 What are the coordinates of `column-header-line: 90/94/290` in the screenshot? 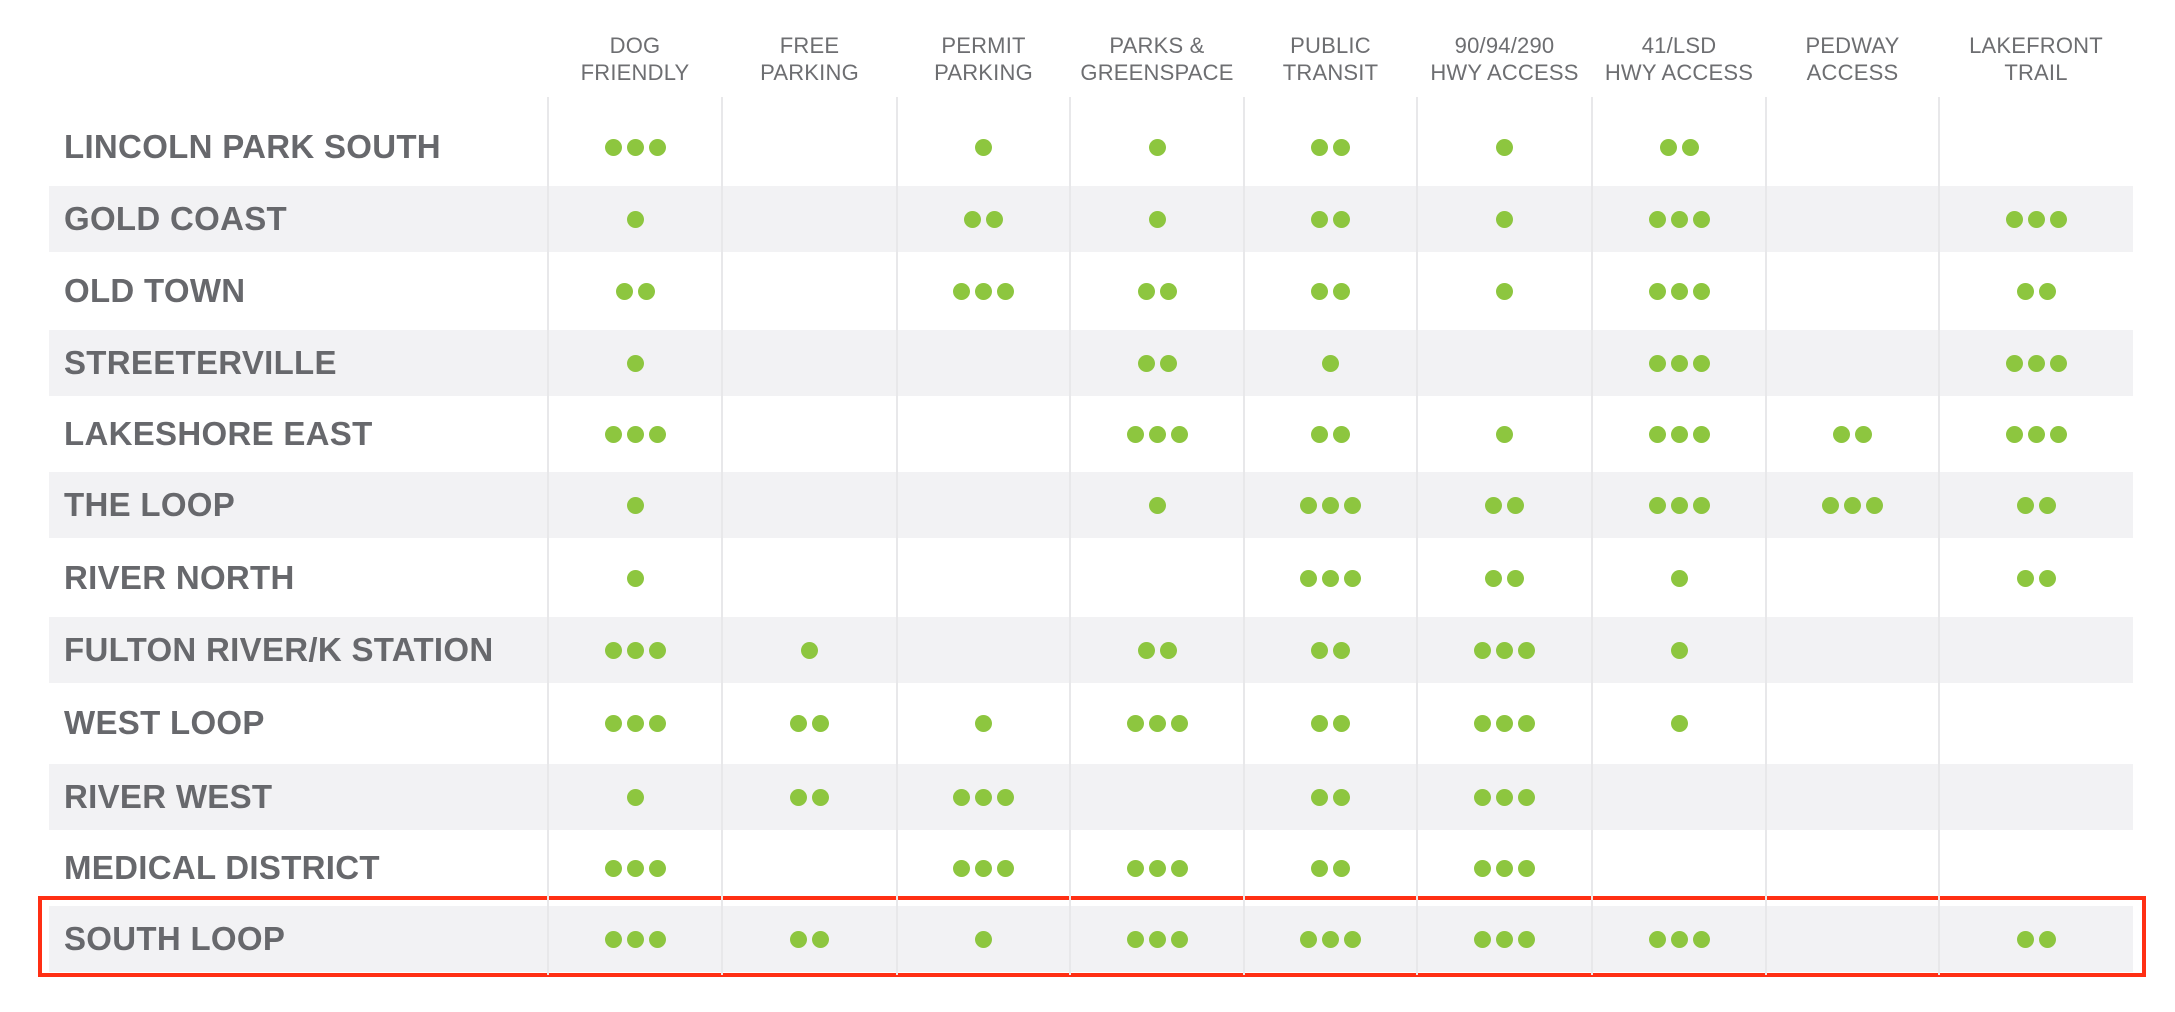 It's located at (1504, 45).